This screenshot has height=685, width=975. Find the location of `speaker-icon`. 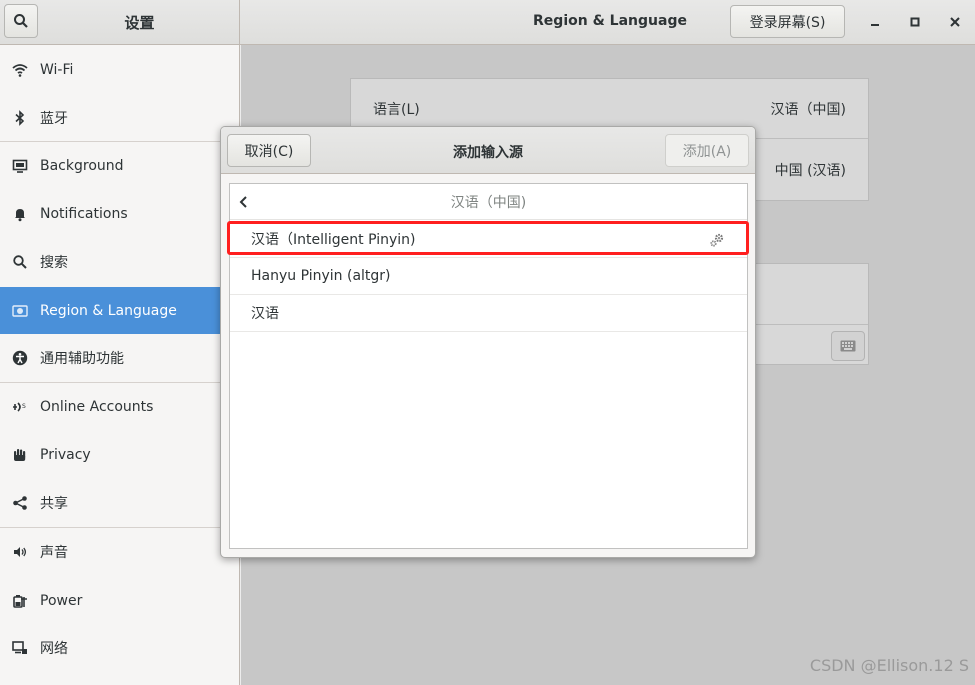

speaker-icon is located at coordinates (20, 552).